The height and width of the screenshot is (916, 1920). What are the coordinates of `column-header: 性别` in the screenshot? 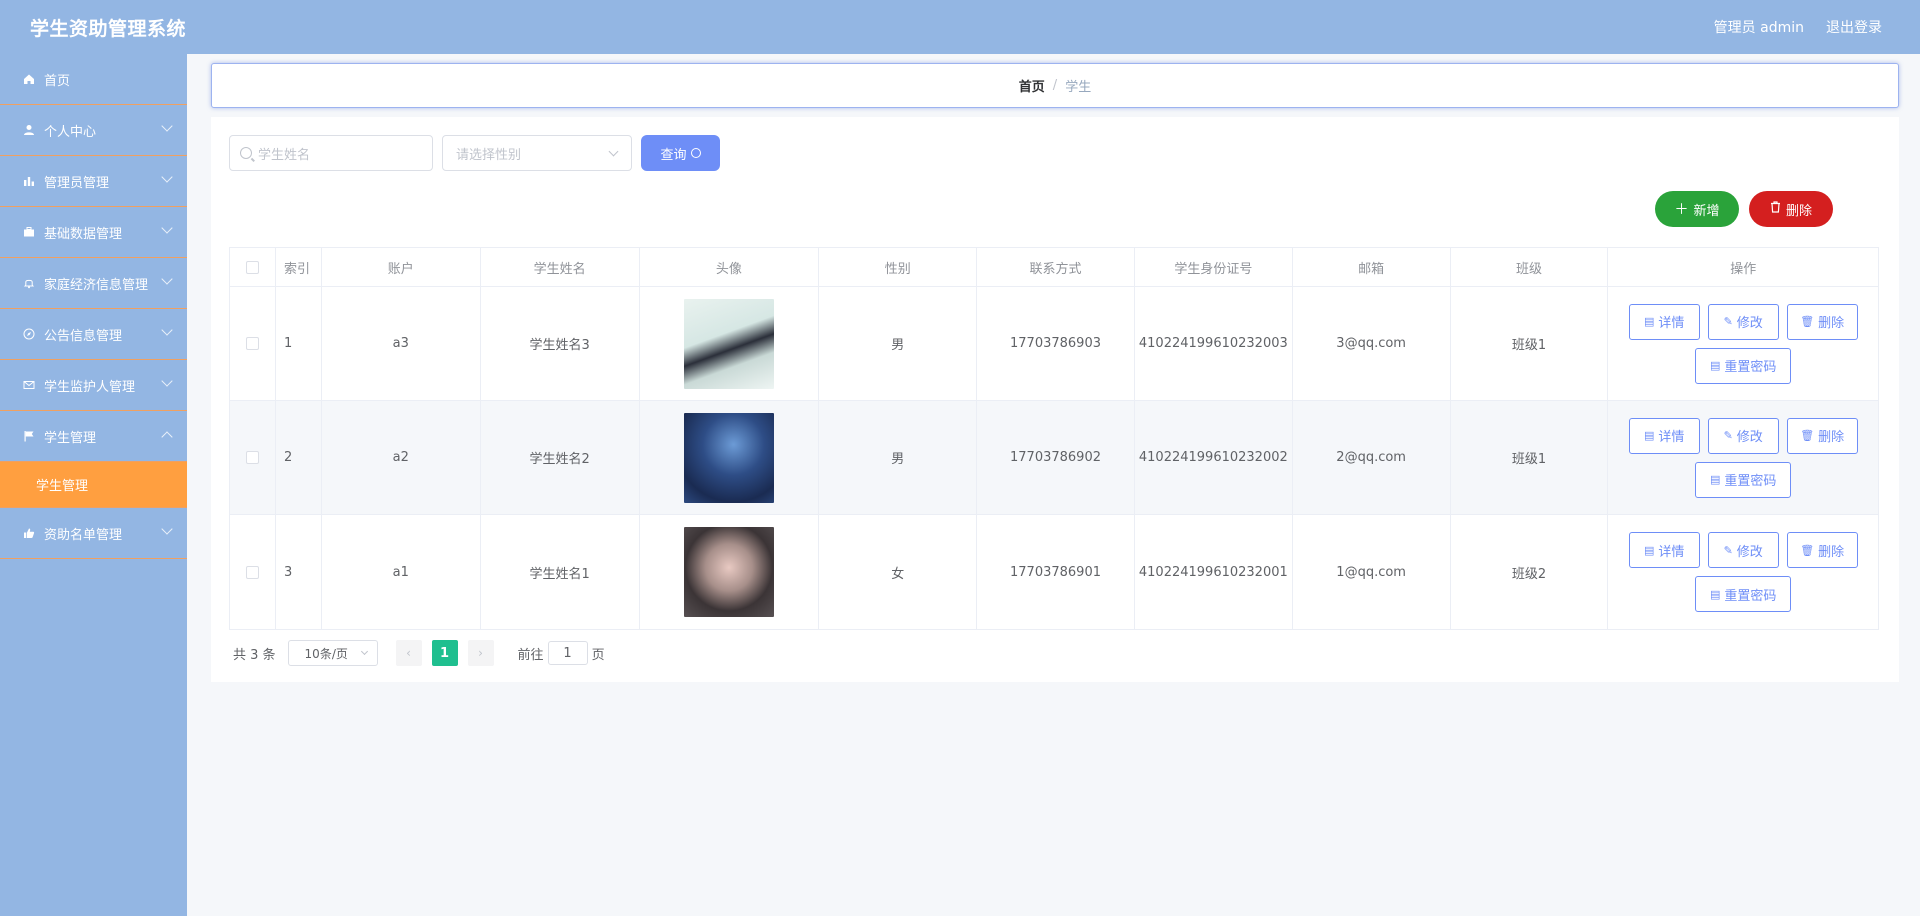 It's located at (898, 267).